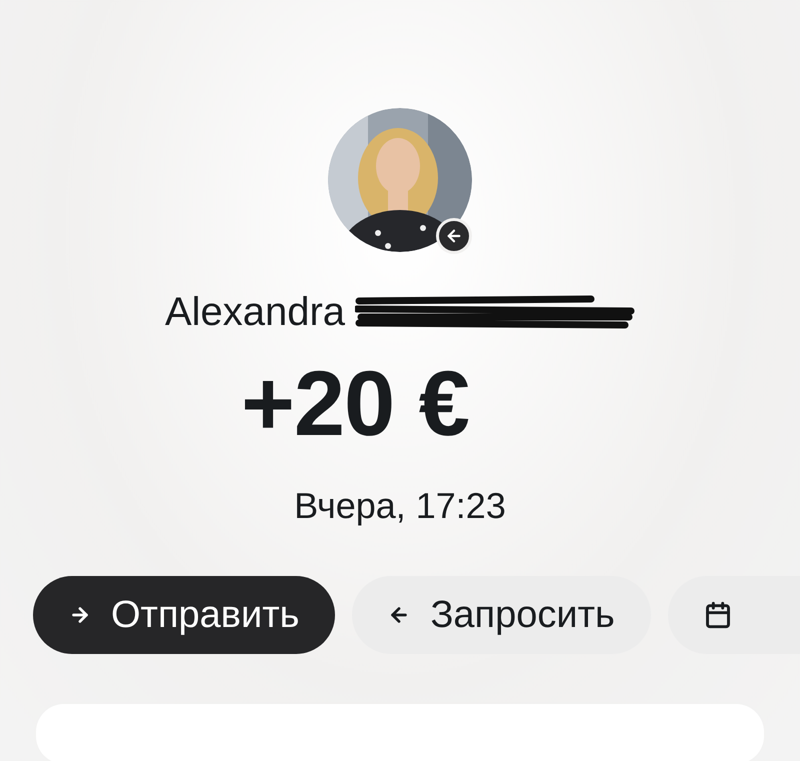 This screenshot has height=761, width=800. Describe the element at coordinates (501, 615) in the screenshot. I see `request-button: Запросить` at that location.